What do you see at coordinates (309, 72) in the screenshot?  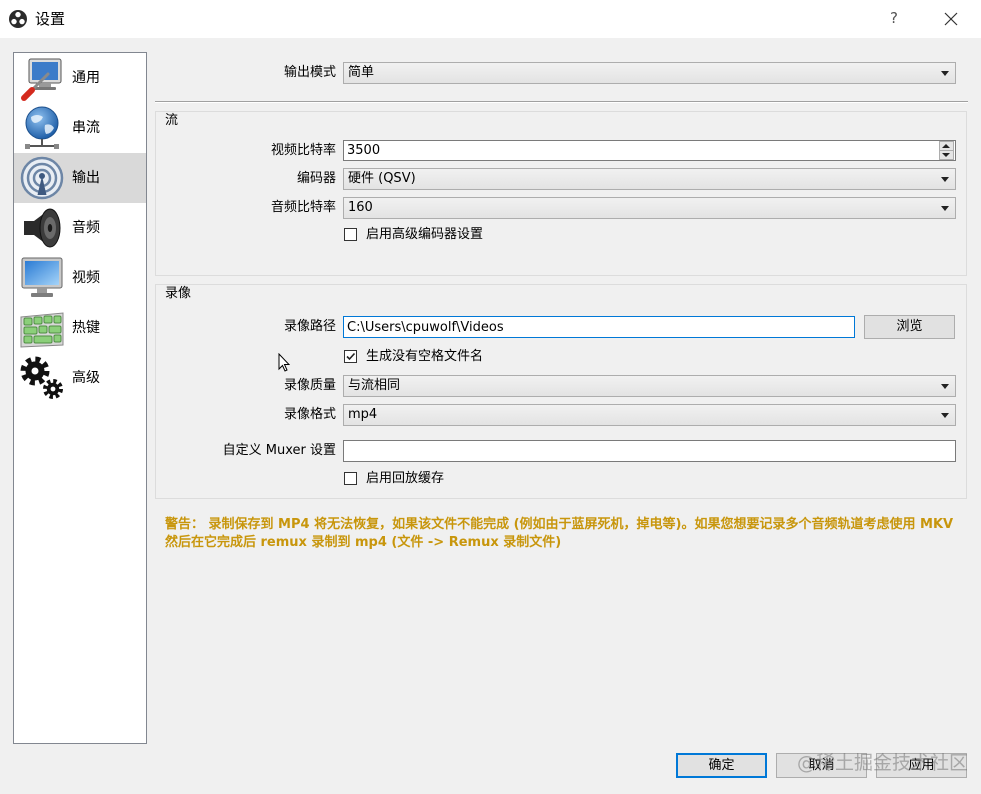 I see `output-mode-label: 输出模式` at bounding box center [309, 72].